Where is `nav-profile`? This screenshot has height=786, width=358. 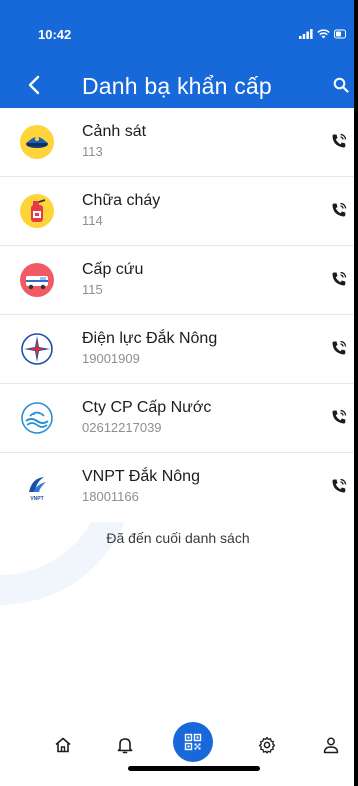
nav-profile is located at coordinates (331, 745).